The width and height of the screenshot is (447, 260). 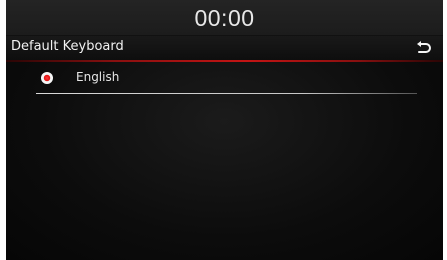 I want to click on list-item-label: English, so click(x=98, y=77).